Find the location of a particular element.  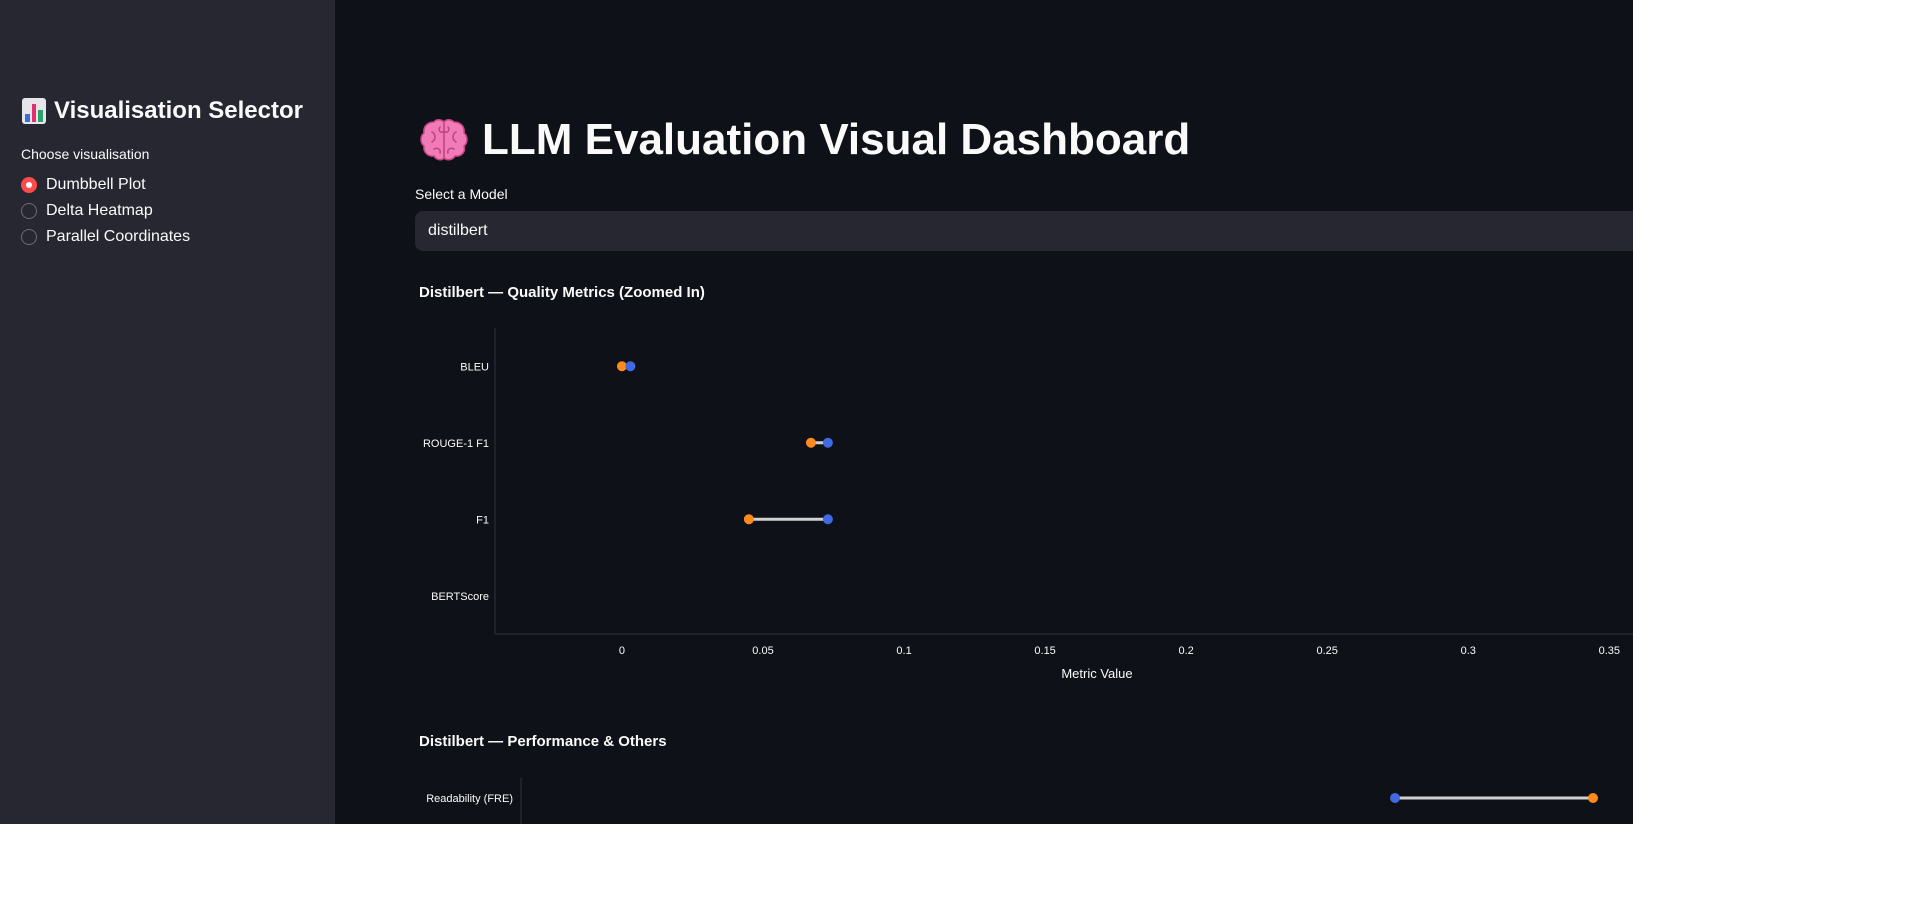

sidebar-title: Visualisation Selector is located at coordinates (162, 111).